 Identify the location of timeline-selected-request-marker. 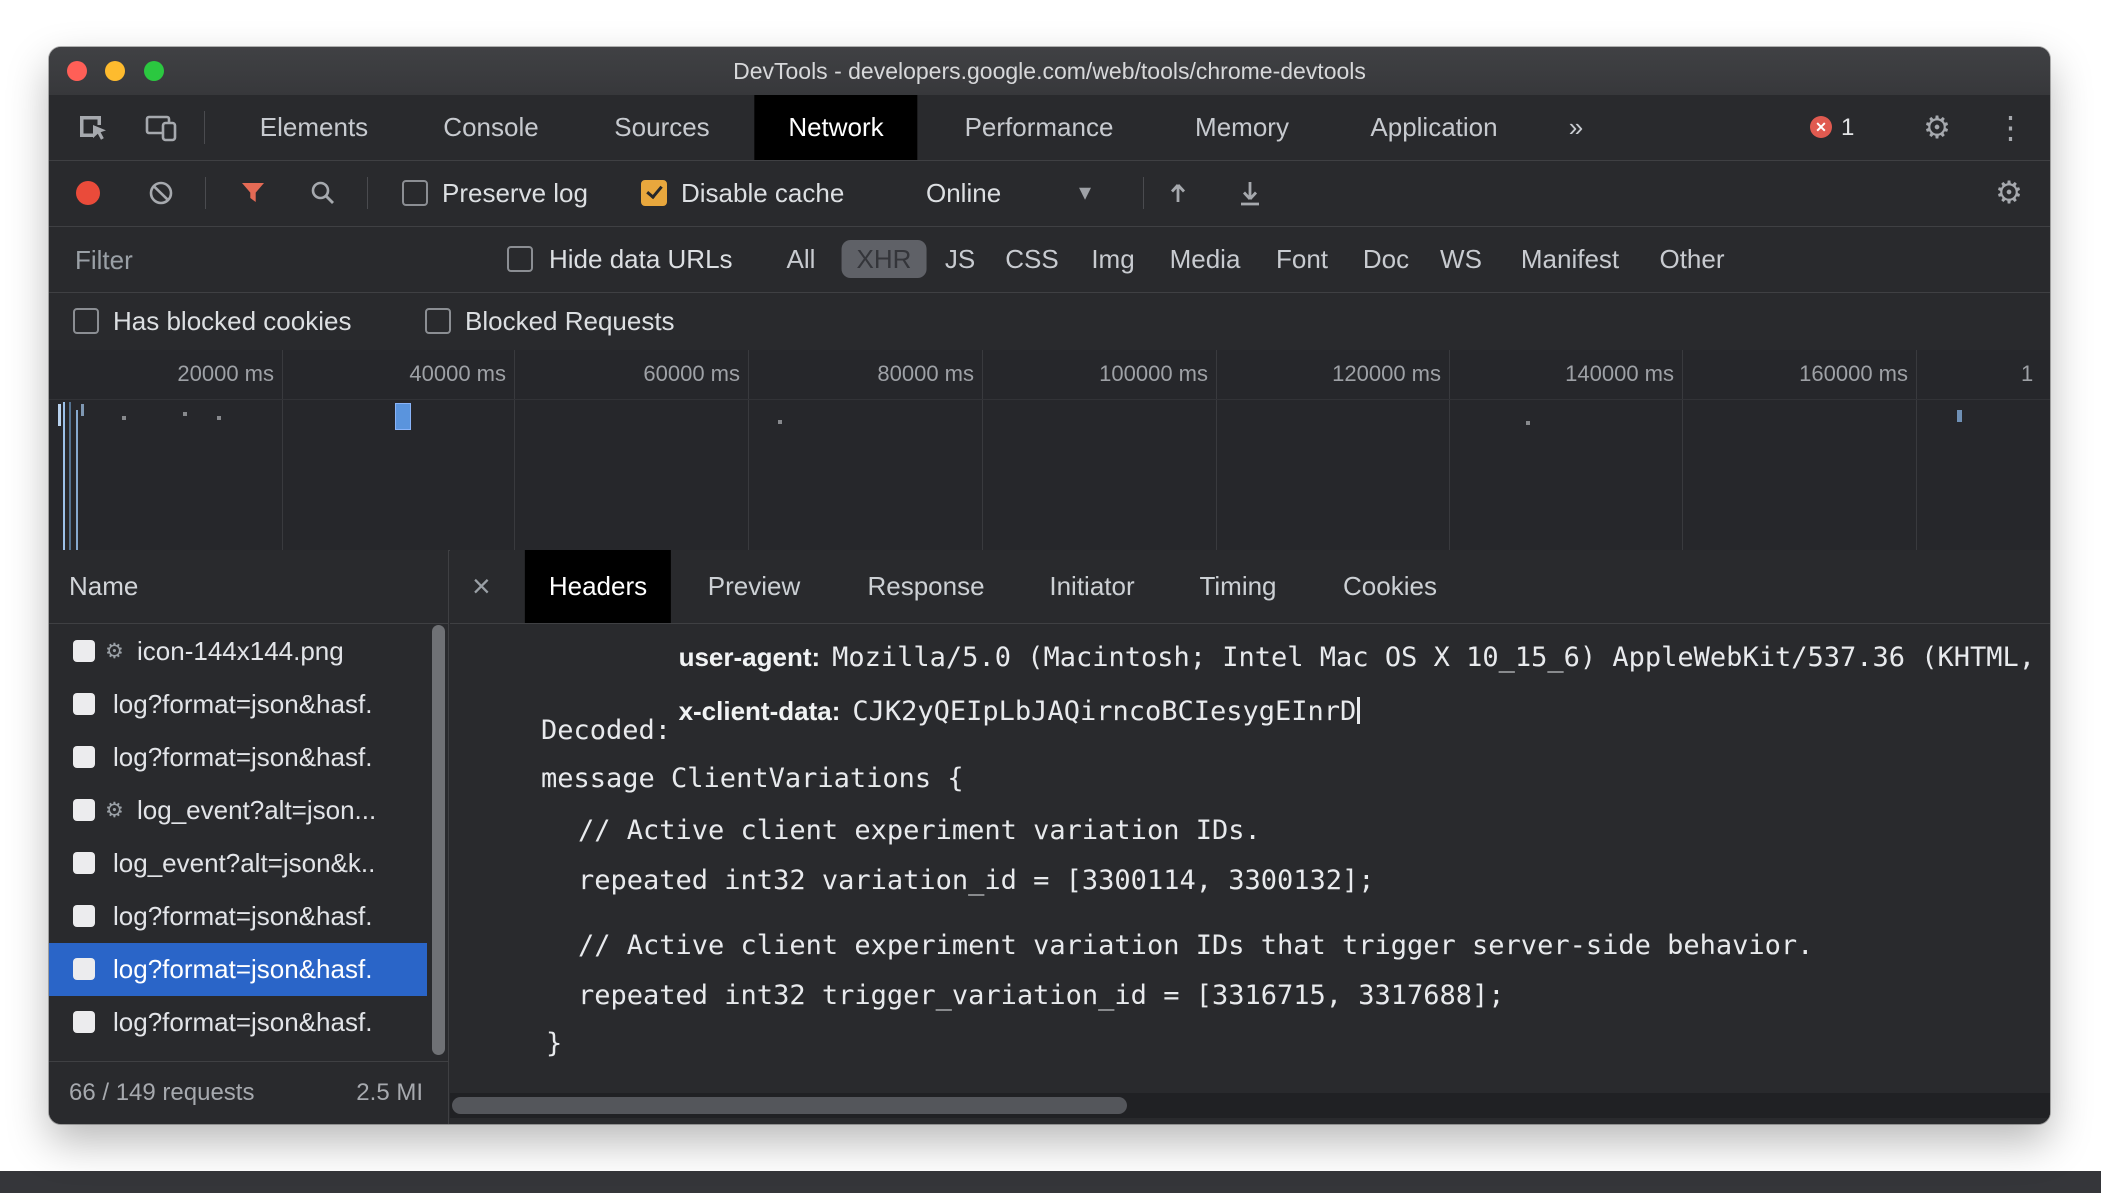
(403, 416).